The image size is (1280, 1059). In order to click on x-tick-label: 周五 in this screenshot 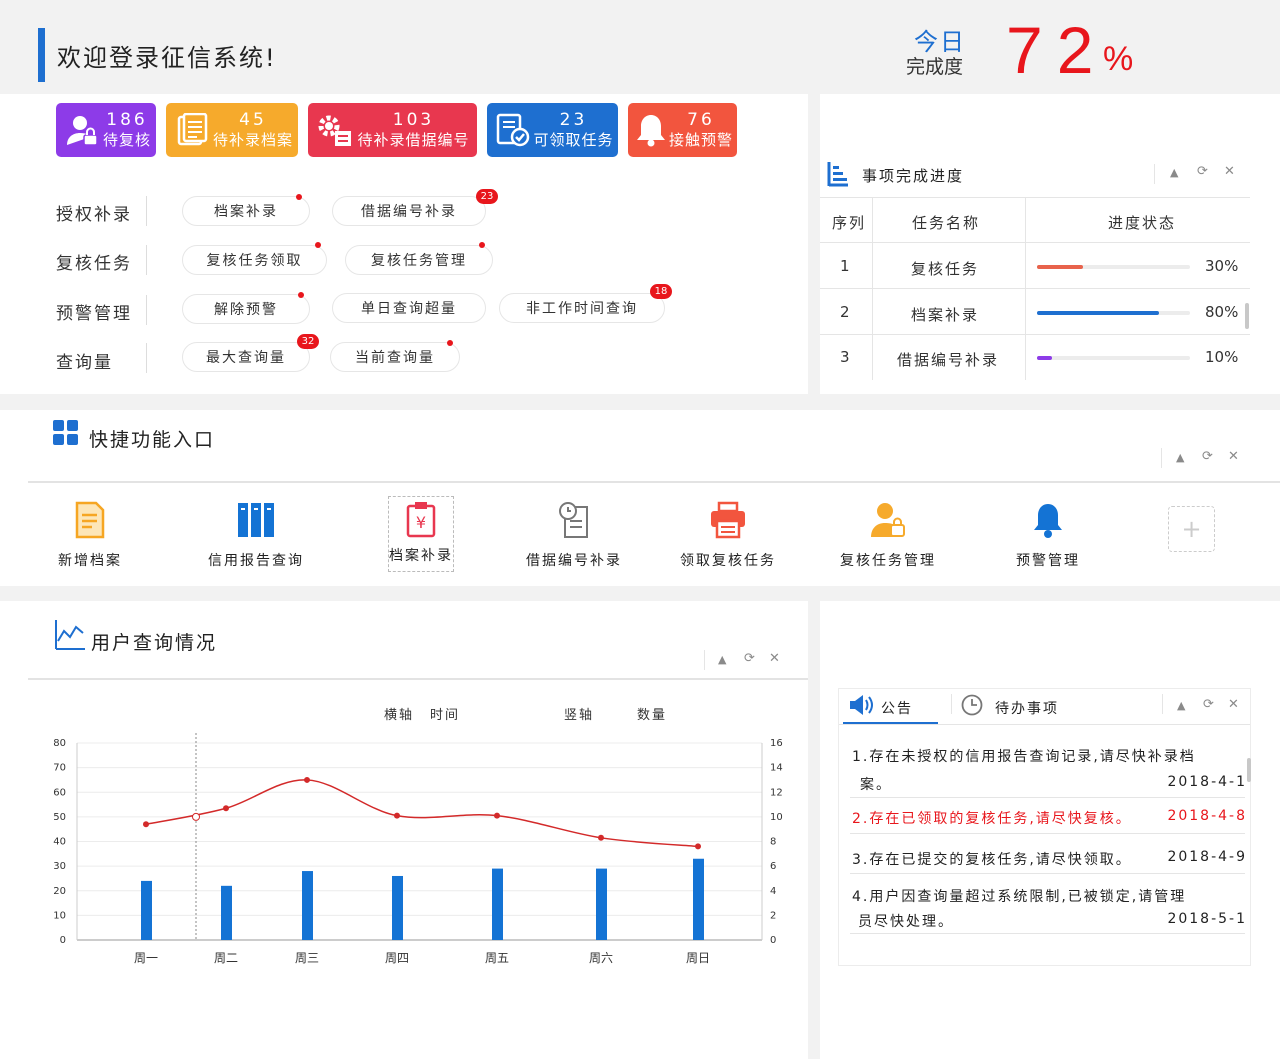, I will do `click(497, 958)`.